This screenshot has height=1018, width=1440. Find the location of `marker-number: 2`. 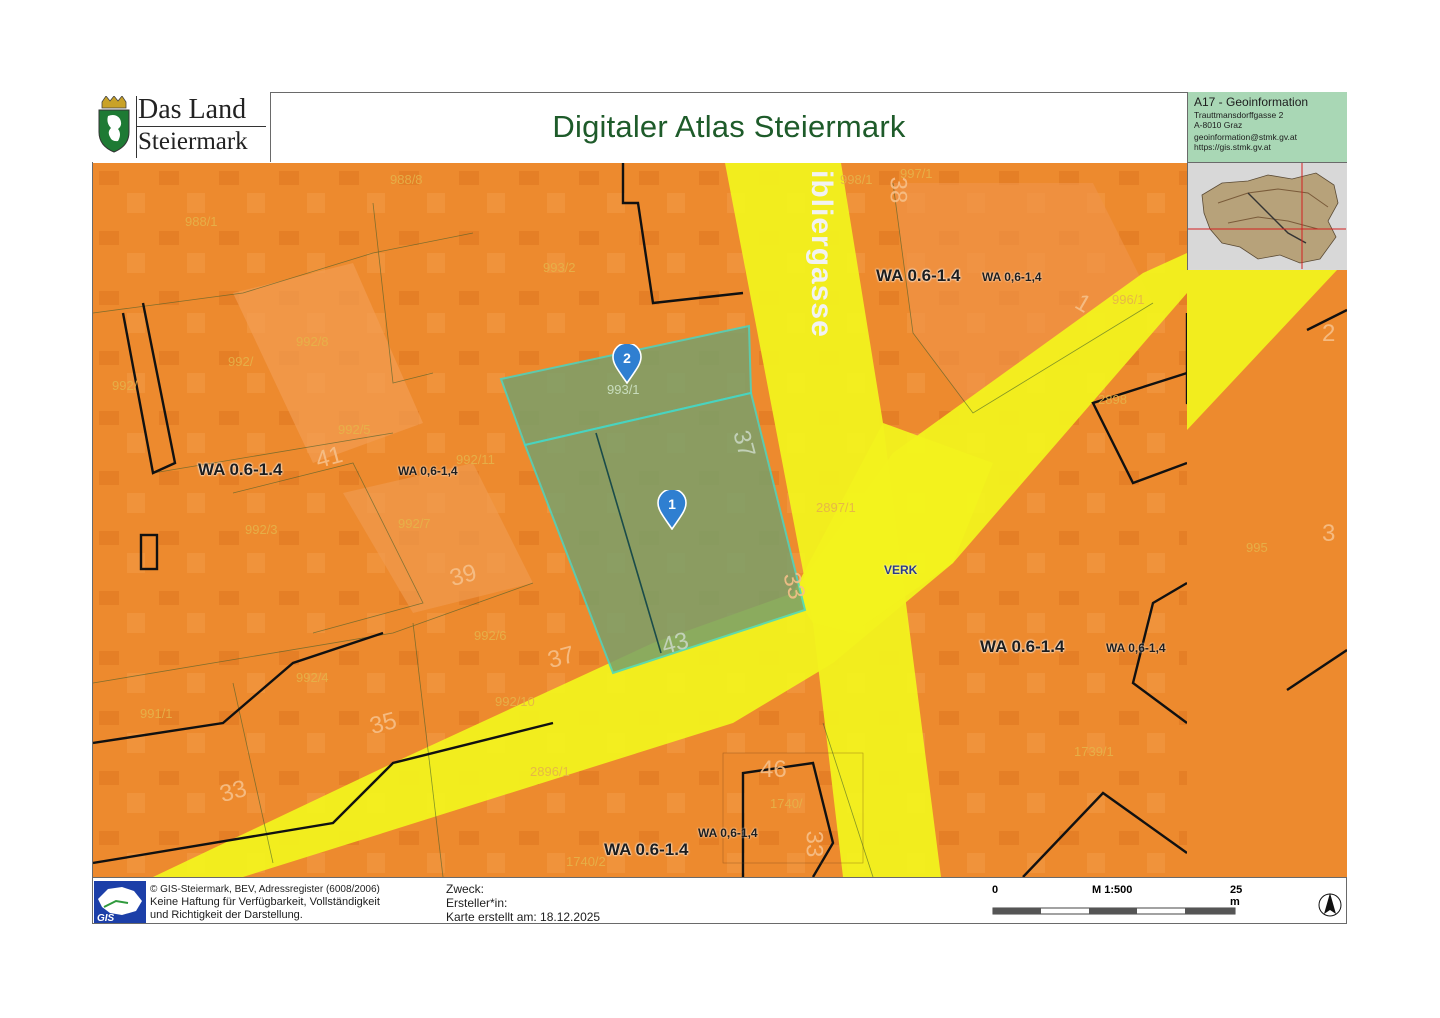

marker-number: 2 is located at coordinates (627, 358).